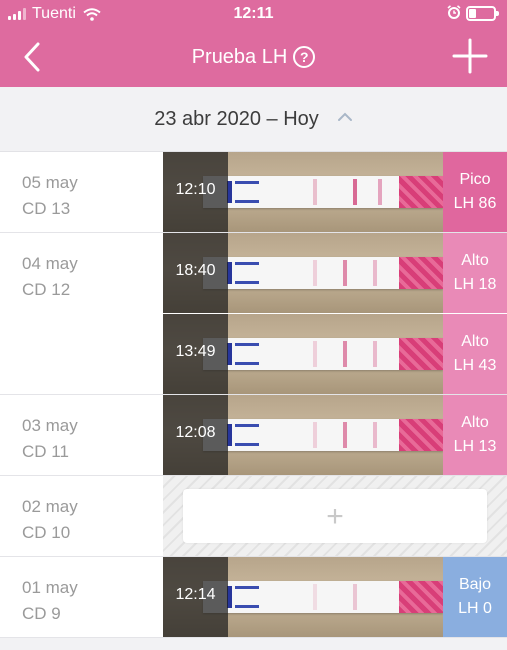 The image size is (507, 650). Describe the element at coordinates (475, 203) in the screenshot. I see `result-value: LH 86` at that location.